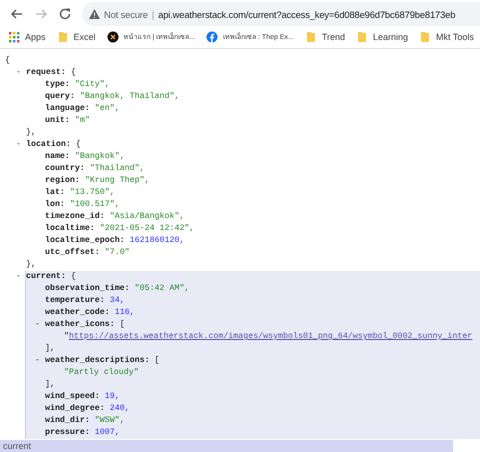 The height and width of the screenshot is (452, 480). Describe the element at coordinates (112, 396) in the screenshot. I see `json-value: 19,` at that location.